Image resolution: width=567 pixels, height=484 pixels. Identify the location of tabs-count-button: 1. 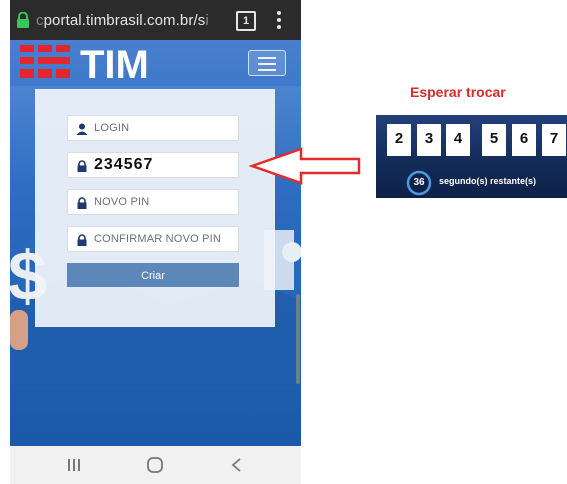
(246, 21).